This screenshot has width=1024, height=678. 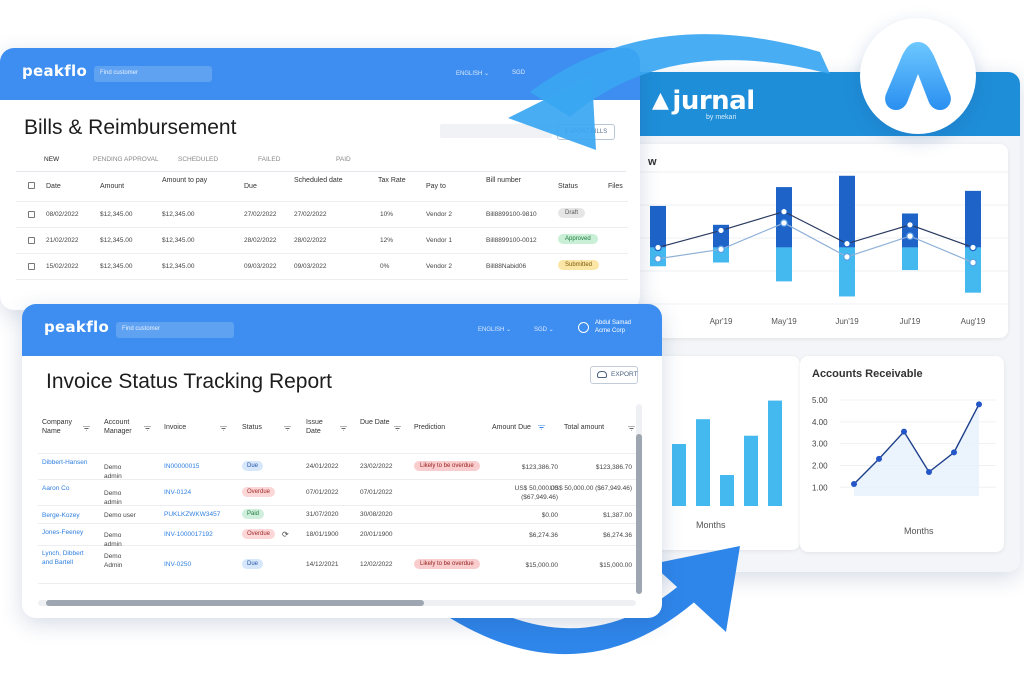 I want to click on tab-paid: PAID, so click(x=343, y=159).